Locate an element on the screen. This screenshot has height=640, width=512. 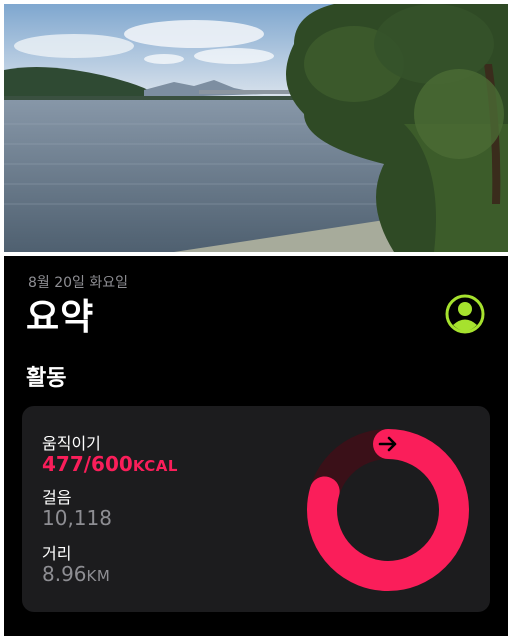
distance-number: 8.96 is located at coordinates (64, 574).